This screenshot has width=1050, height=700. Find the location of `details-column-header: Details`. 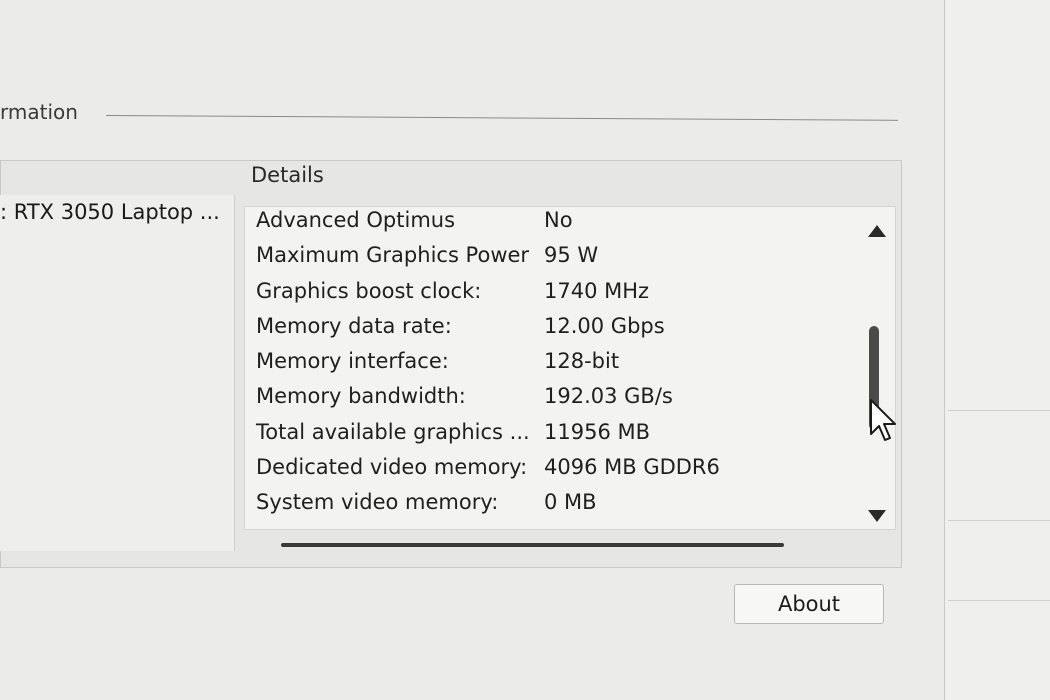

details-column-header: Details is located at coordinates (287, 175).